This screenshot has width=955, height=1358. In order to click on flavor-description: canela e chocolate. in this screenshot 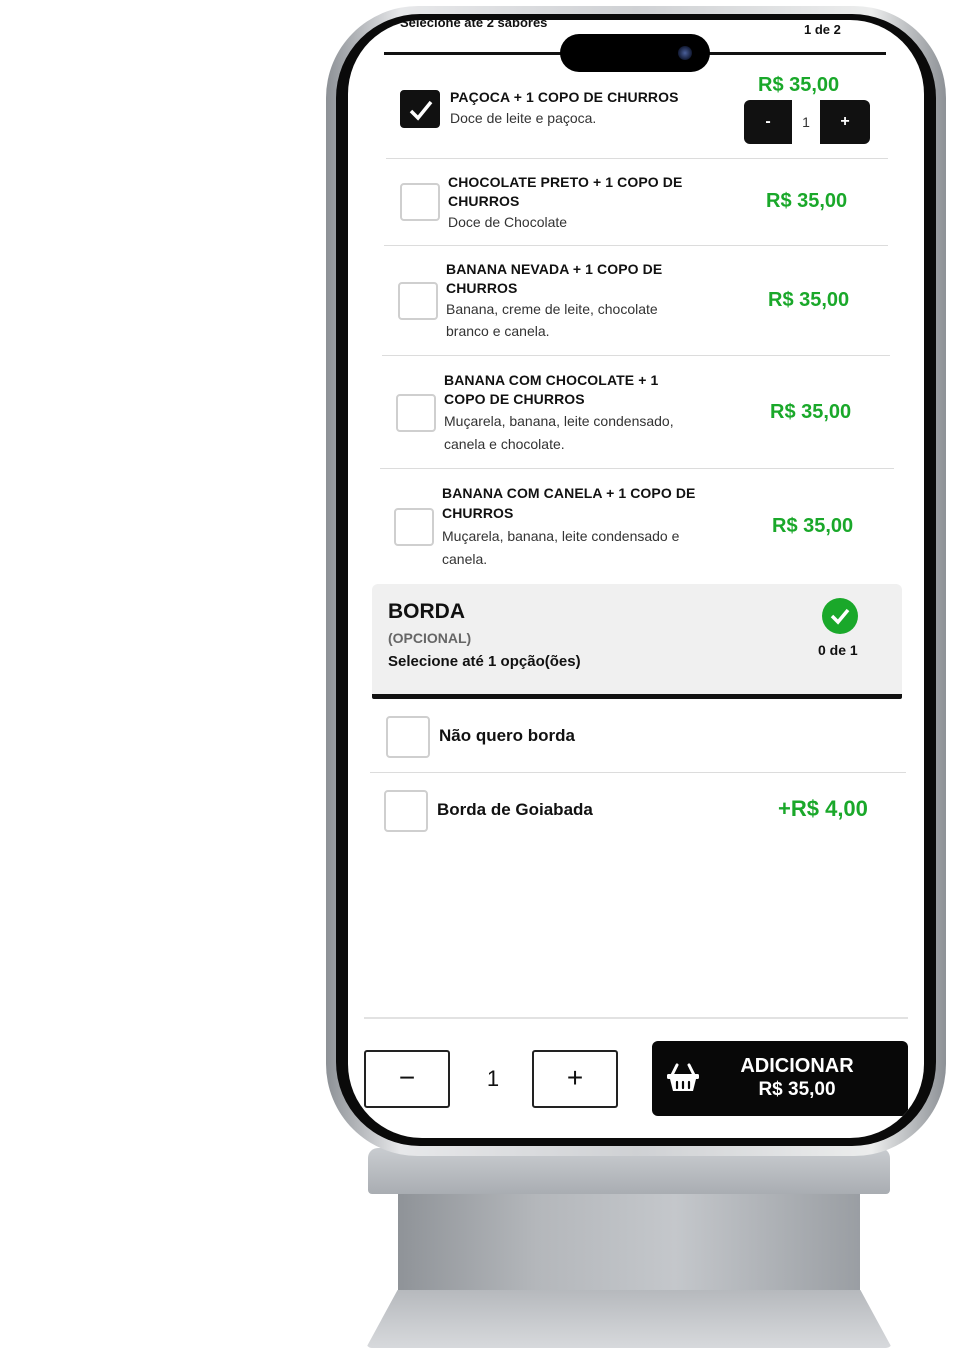, I will do `click(504, 444)`.